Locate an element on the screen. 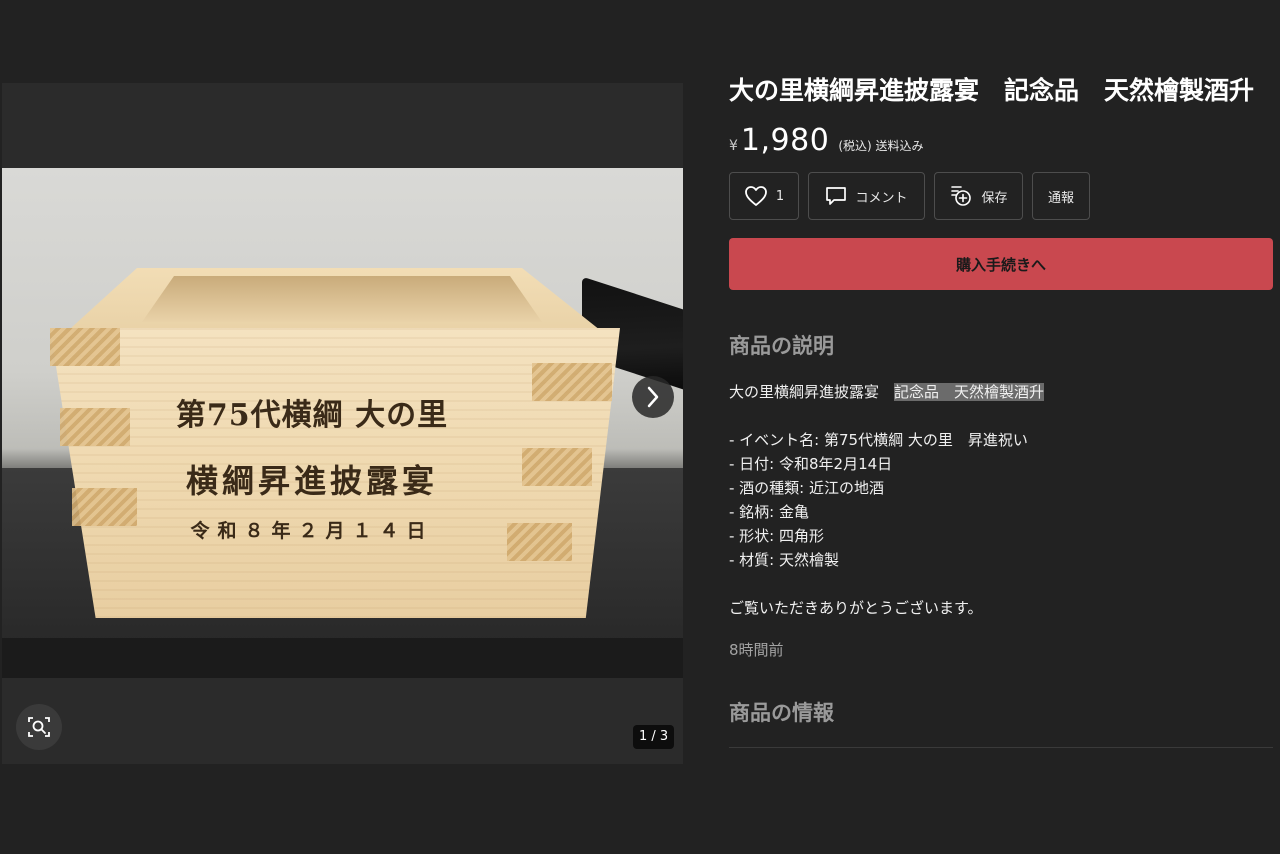 The height and width of the screenshot is (854, 1280). section-divider is located at coordinates (1001, 747).